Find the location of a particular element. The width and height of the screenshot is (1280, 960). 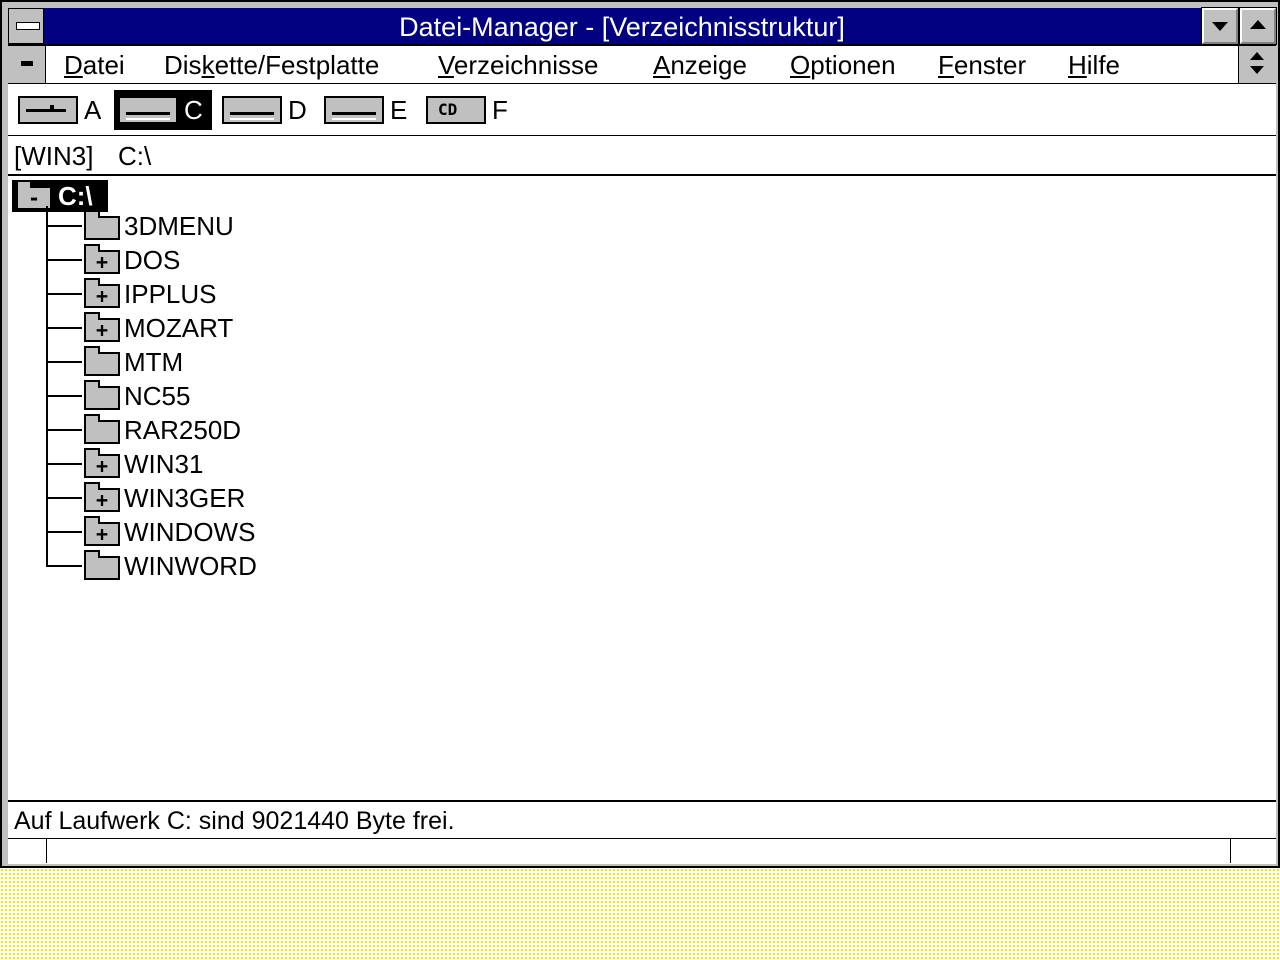

volume-label: [WIN3] is located at coordinates (54, 156).